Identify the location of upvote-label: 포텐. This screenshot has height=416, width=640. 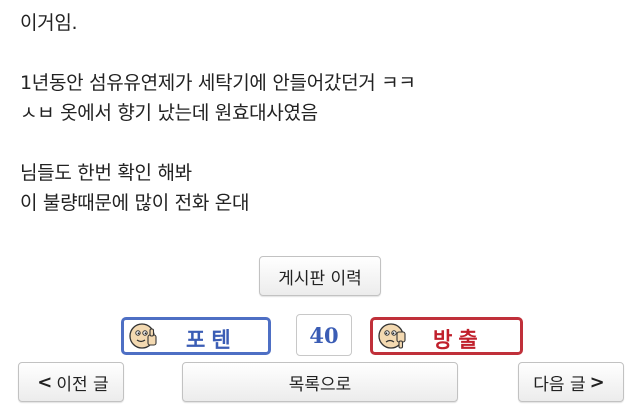
(211, 340).